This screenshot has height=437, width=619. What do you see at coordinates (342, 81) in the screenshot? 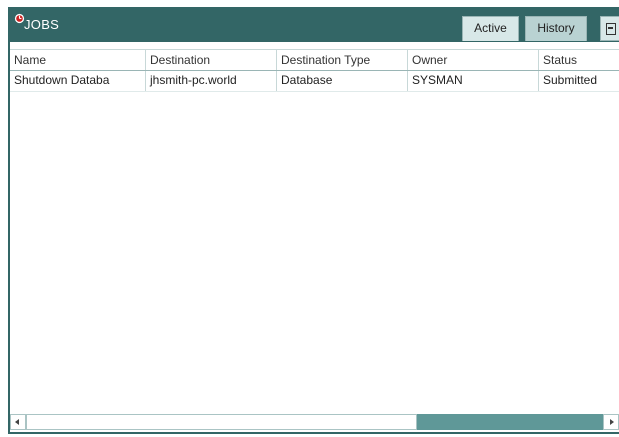
I see `cell-destination-type: Database` at bounding box center [342, 81].